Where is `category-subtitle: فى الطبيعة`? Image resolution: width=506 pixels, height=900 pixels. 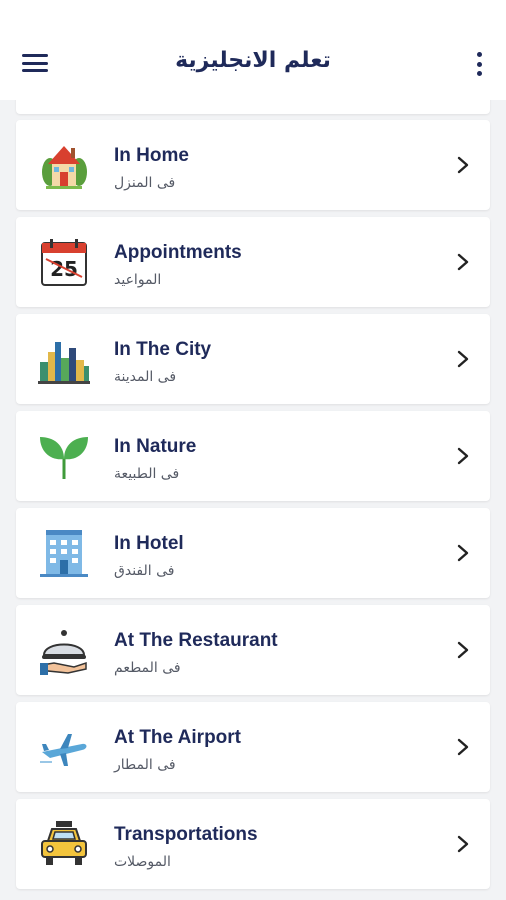
category-subtitle: فى الطبيعة is located at coordinates (147, 474).